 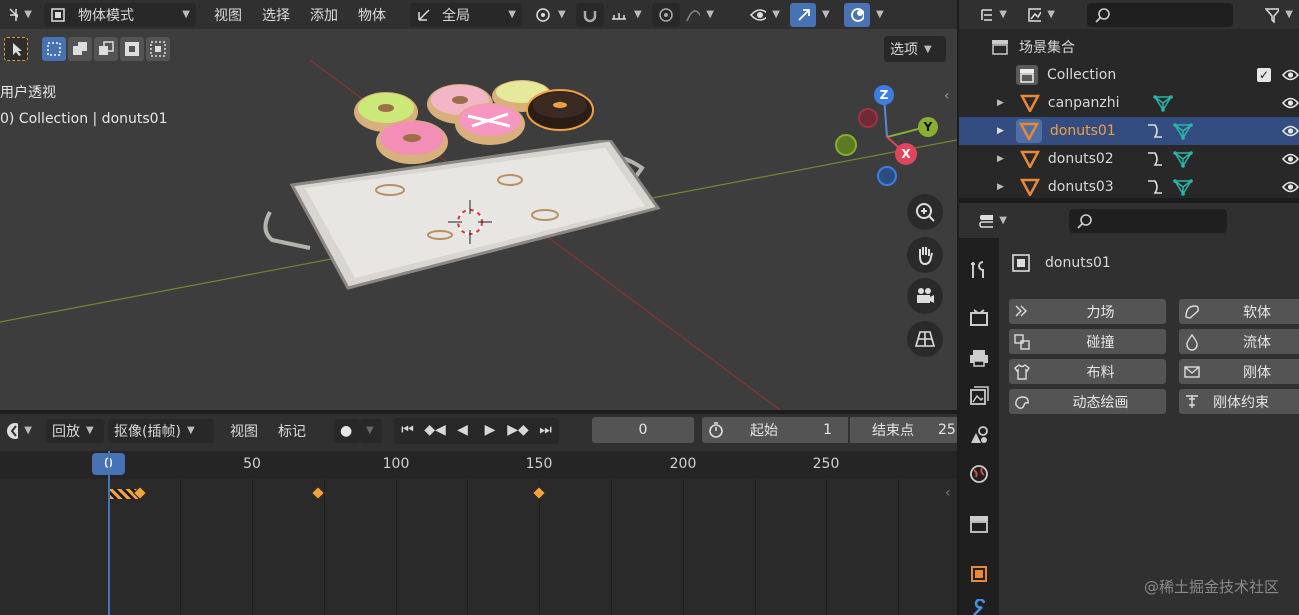 I want to click on filter-dropdown: ▼, so click(x=1279, y=15).